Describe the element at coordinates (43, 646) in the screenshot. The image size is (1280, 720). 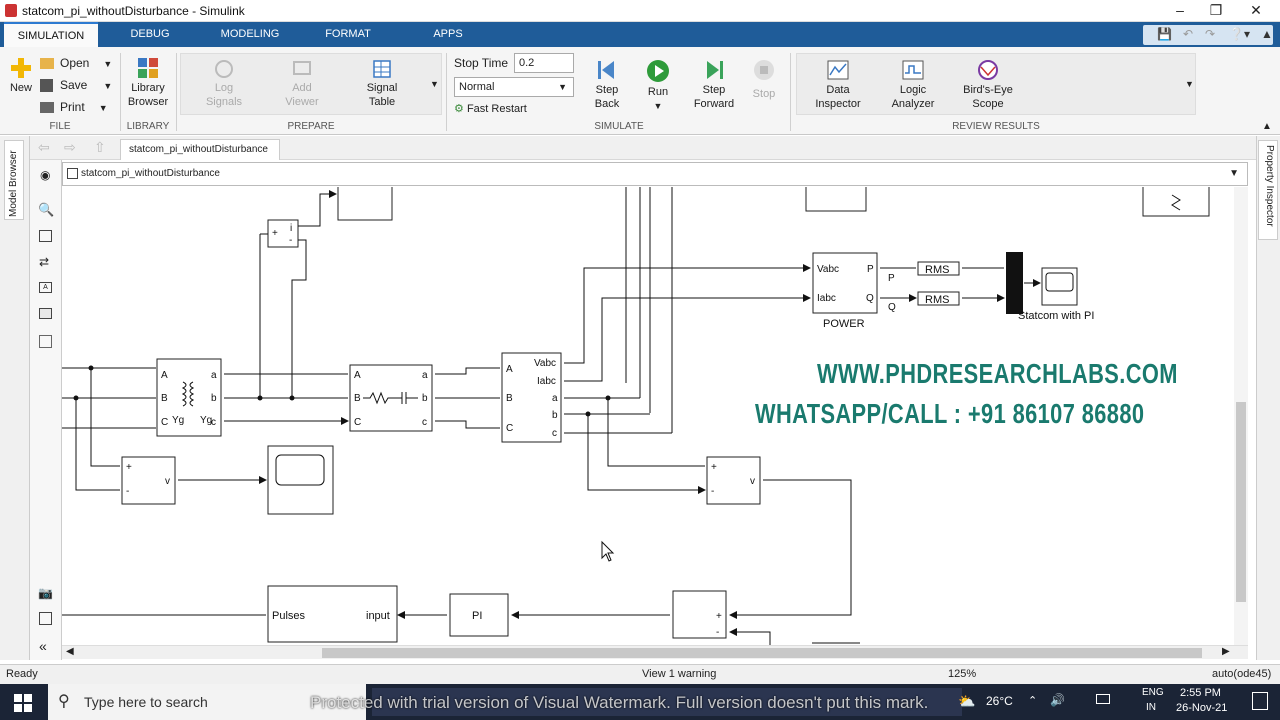
I see `collapse-left-icon: «` at that location.